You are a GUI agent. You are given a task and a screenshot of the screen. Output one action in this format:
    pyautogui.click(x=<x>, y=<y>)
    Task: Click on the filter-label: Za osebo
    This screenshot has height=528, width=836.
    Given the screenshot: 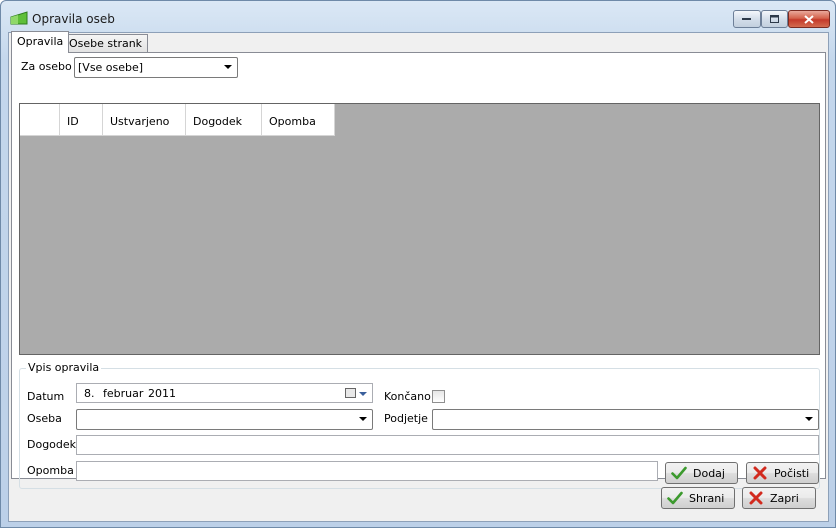 What is the action you would take?
    pyautogui.click(x=46, y=66)
    